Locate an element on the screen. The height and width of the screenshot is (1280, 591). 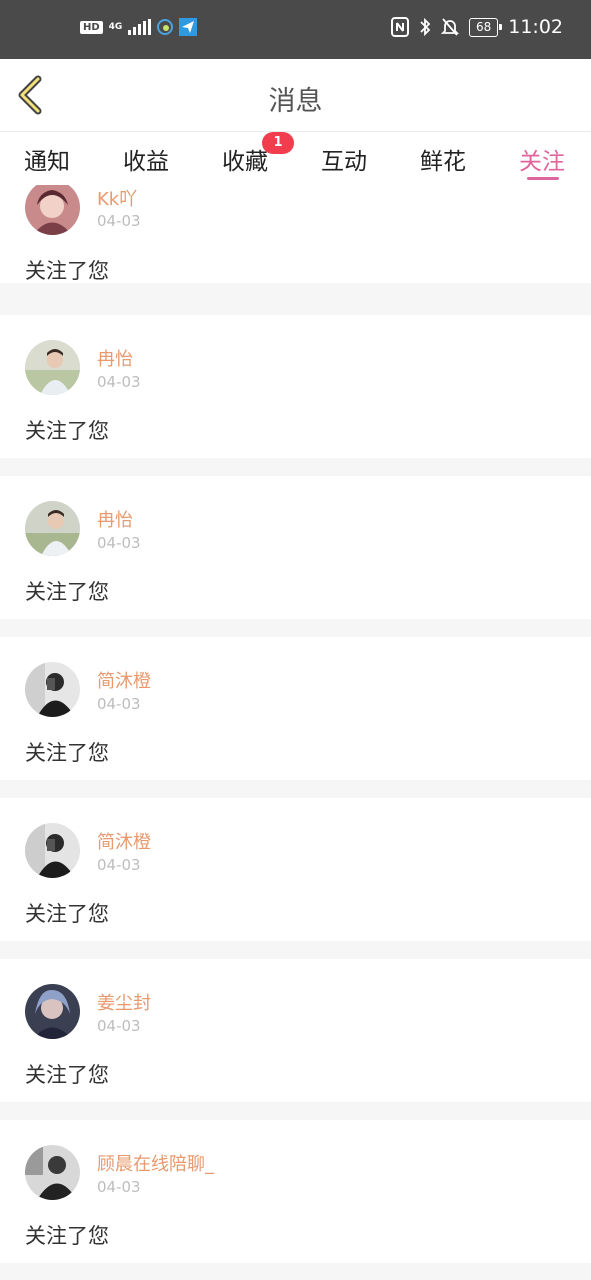
network-indicator: 4G is located at coordinates (115, 26).